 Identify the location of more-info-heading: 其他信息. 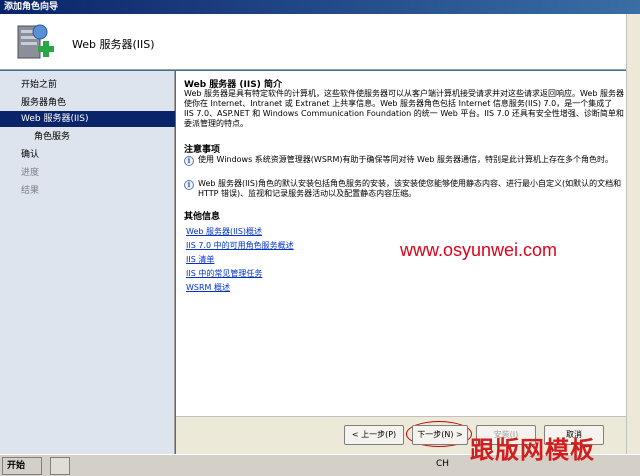
(202, 217).